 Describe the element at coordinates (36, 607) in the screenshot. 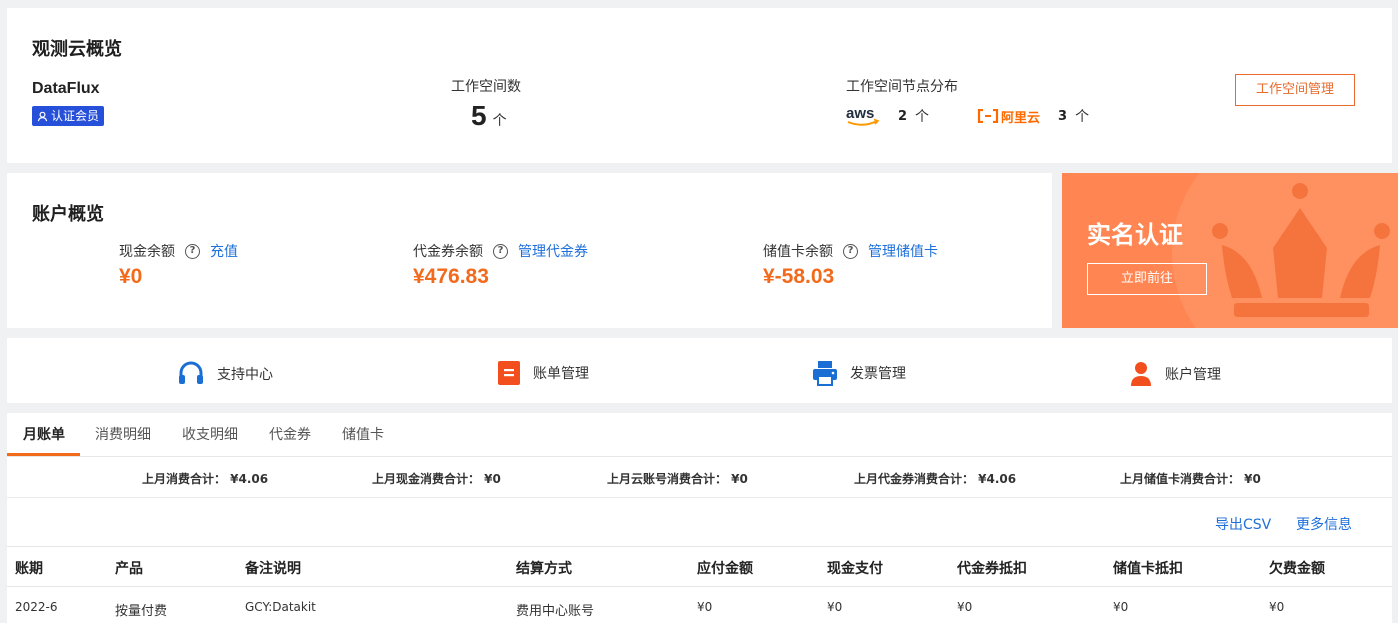

I see `cell-period: 2022-6` at that location.